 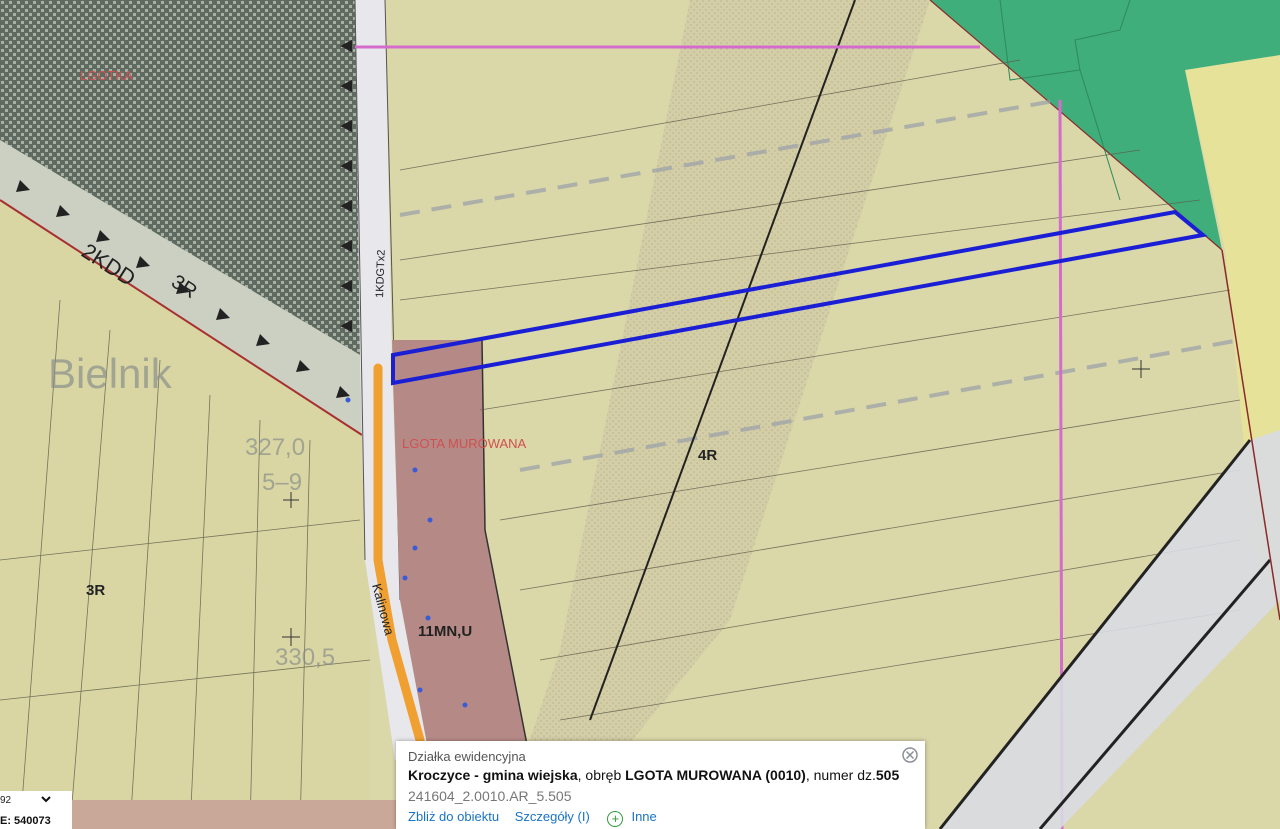 I want to click on other-link: Inne, so click(x=643, y=816).